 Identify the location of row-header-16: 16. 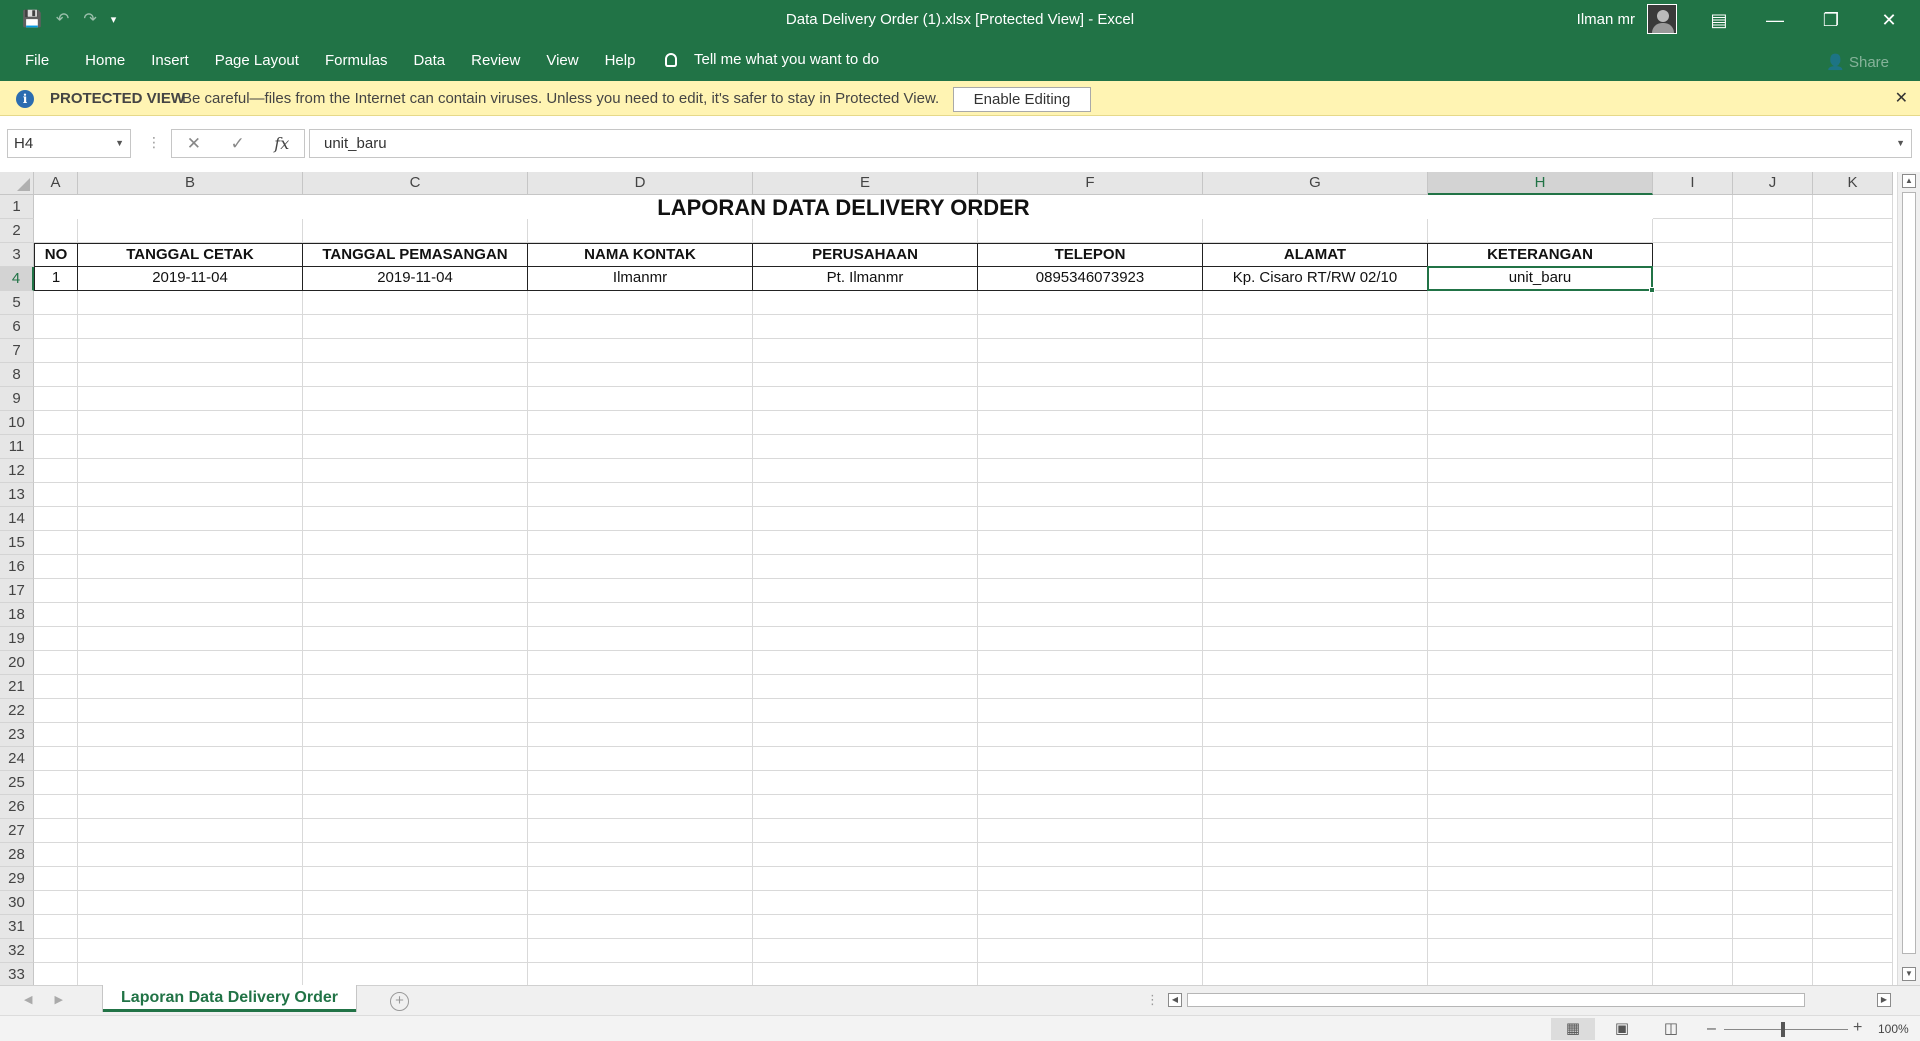
(17, 567).